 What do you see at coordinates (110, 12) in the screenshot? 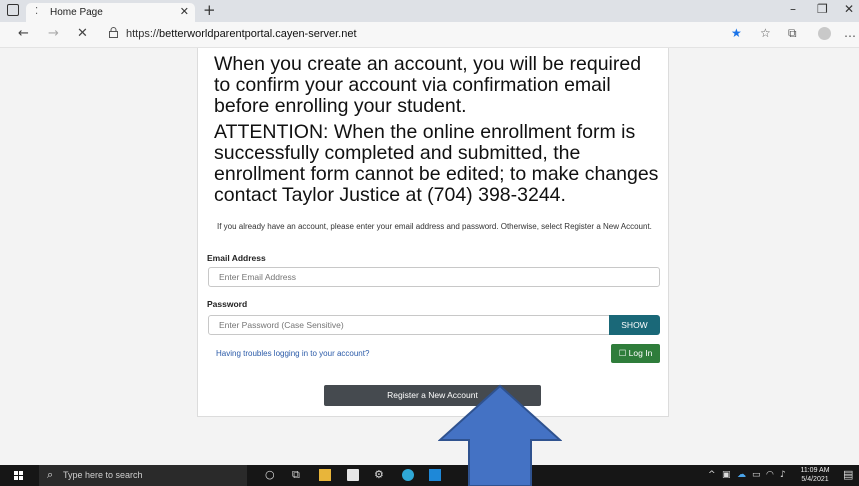
I see `tab-home-page: ⁚ Home Page ✕` at bounding box center [110, 12].